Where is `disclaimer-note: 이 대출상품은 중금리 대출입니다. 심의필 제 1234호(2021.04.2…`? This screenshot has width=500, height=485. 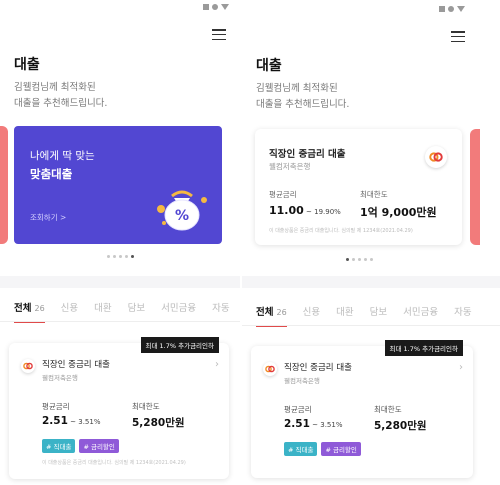 disclaimer-note: 이 대출상품은 중금리 대출입니다. 심의필 제 1234호(2021.04.2… is located at coordinates (114, 463).